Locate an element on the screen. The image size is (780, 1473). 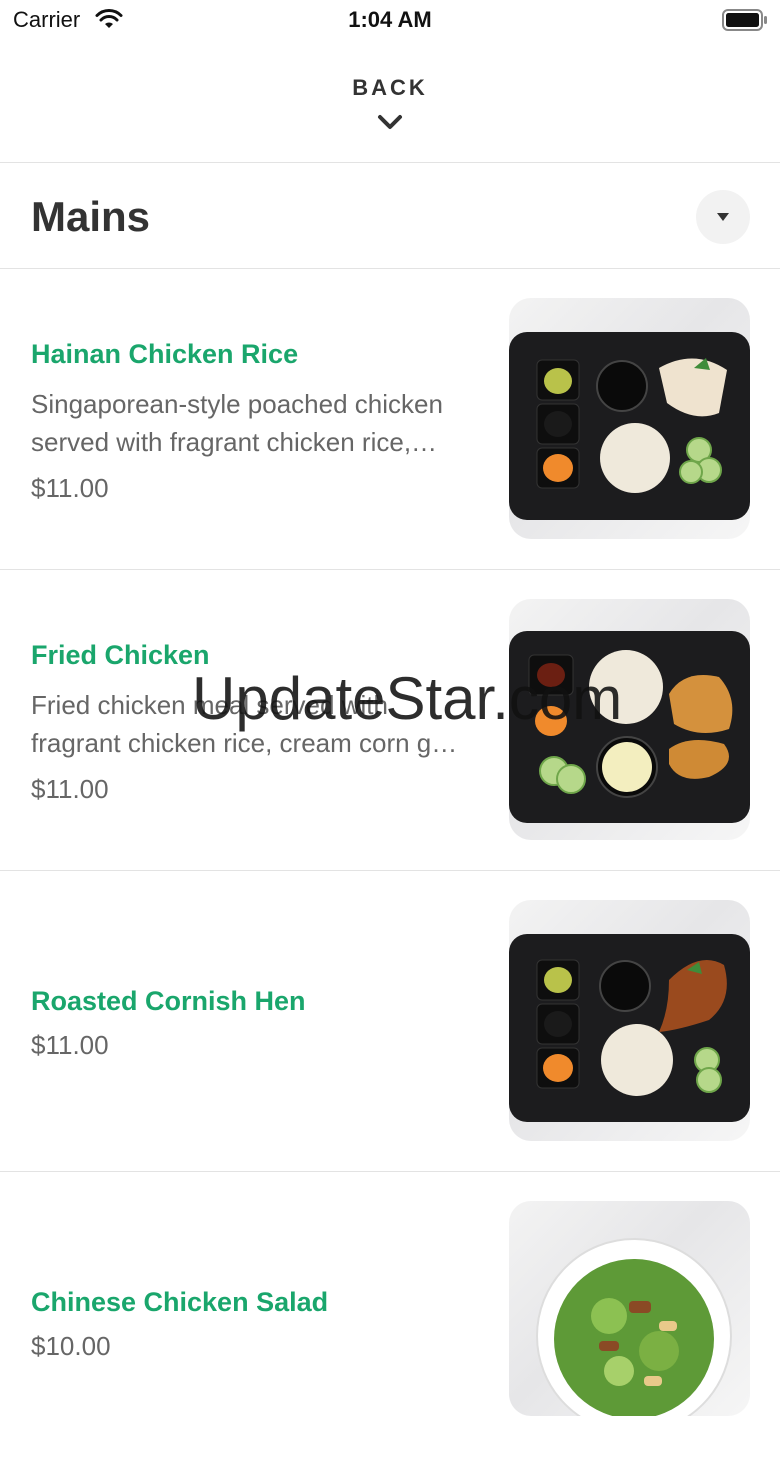
item-name: Chinese Chicken Salad is located at coordinates (180, 1302).